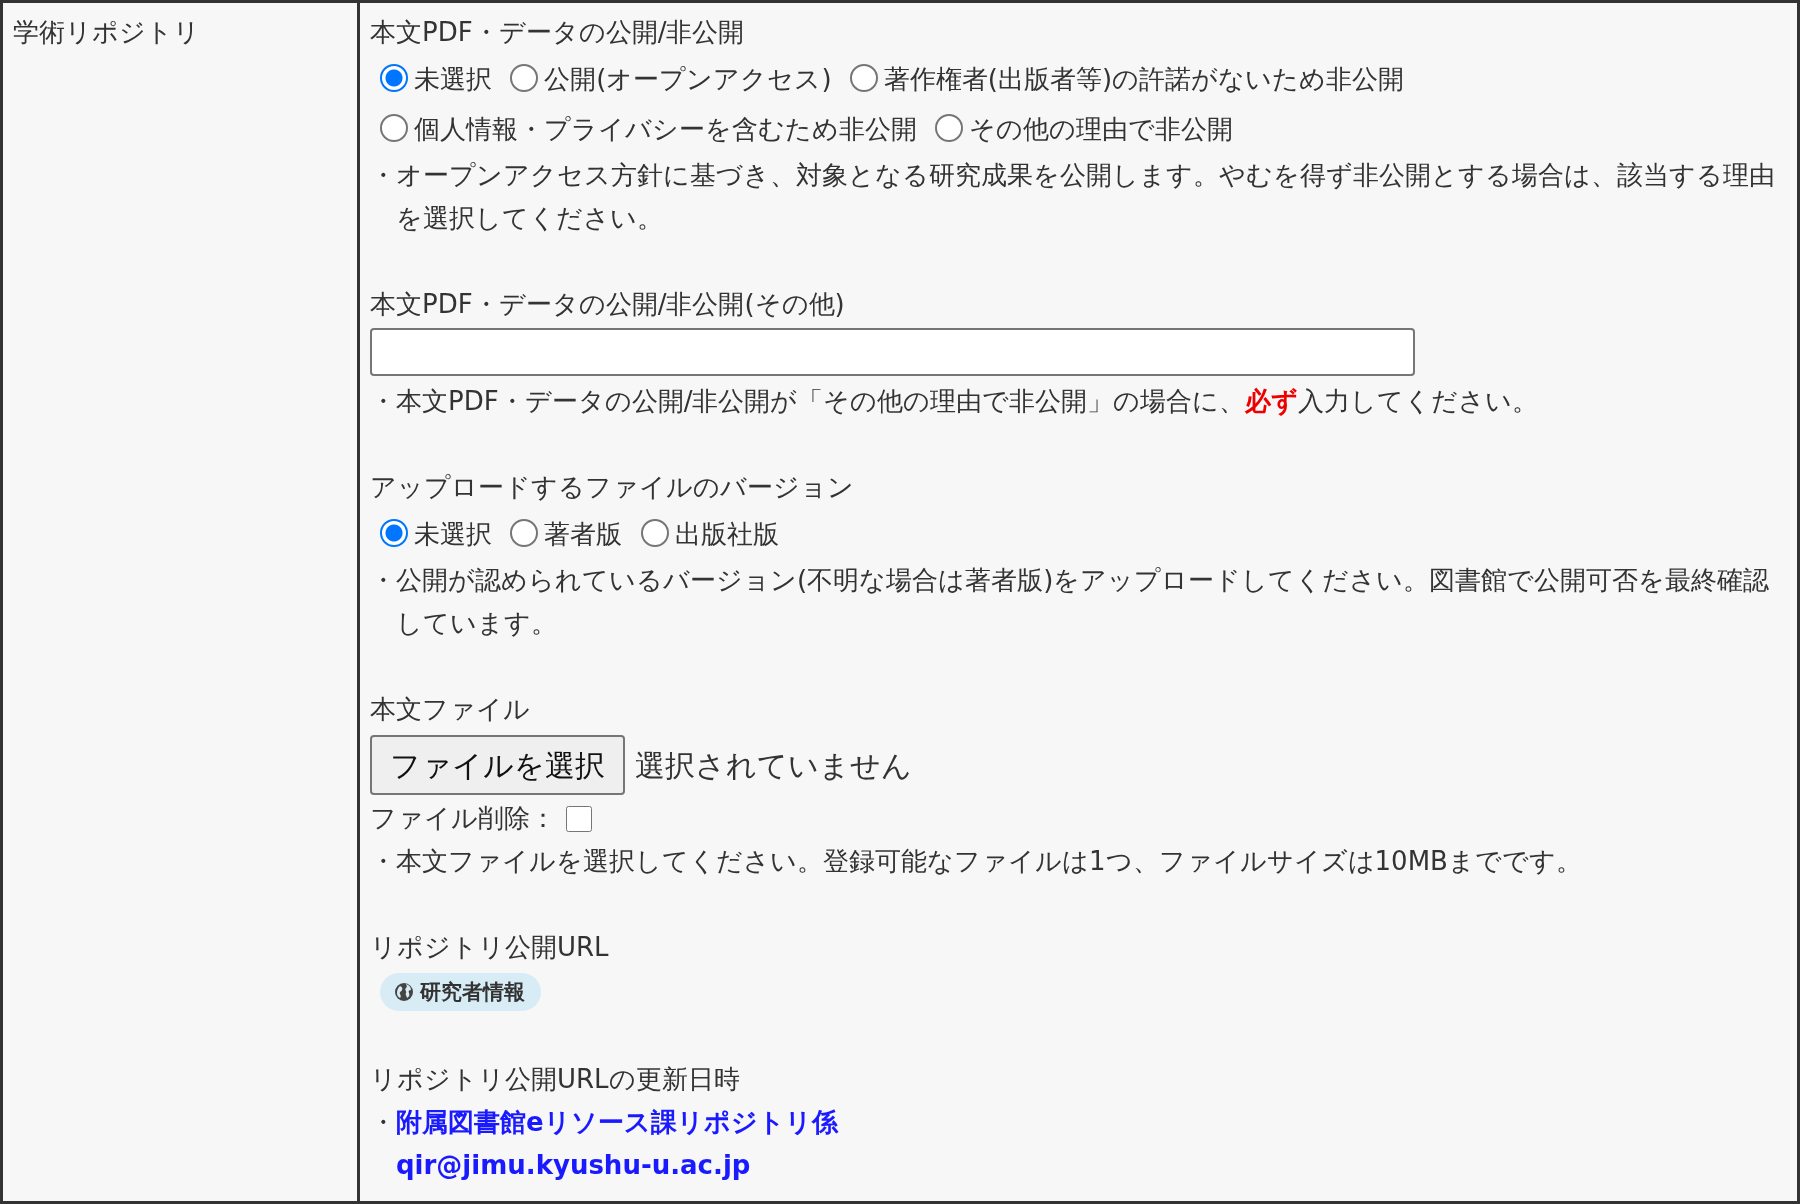  I want to click on field-label: アップロードするファイルのバージョン, so click(612, 487).